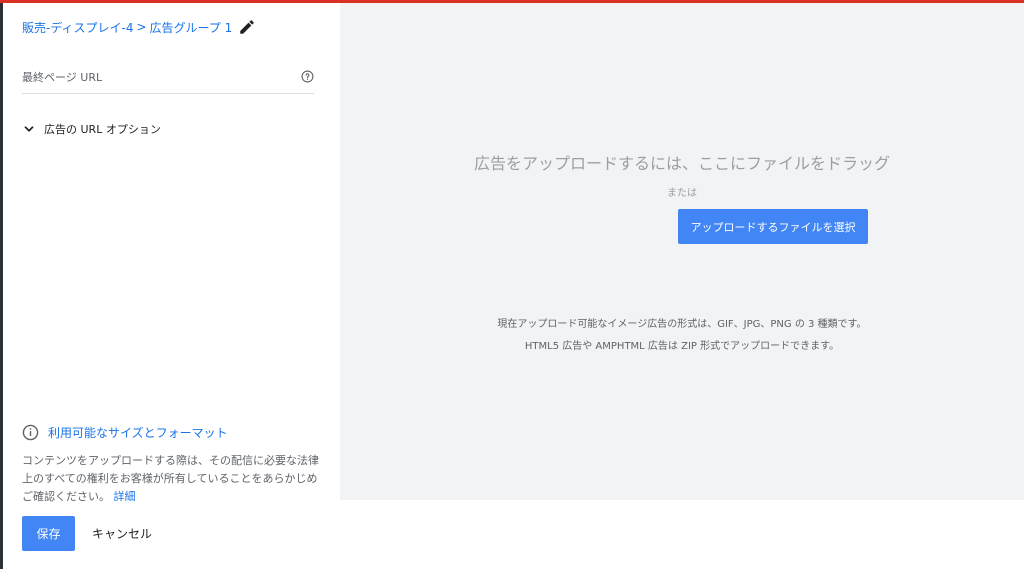 Image resolution: width=1024 pixels, height=569 pixels. Describe the element at coordinates (48, 533) in the screenshot. I see `save-button: 保存` at that location.